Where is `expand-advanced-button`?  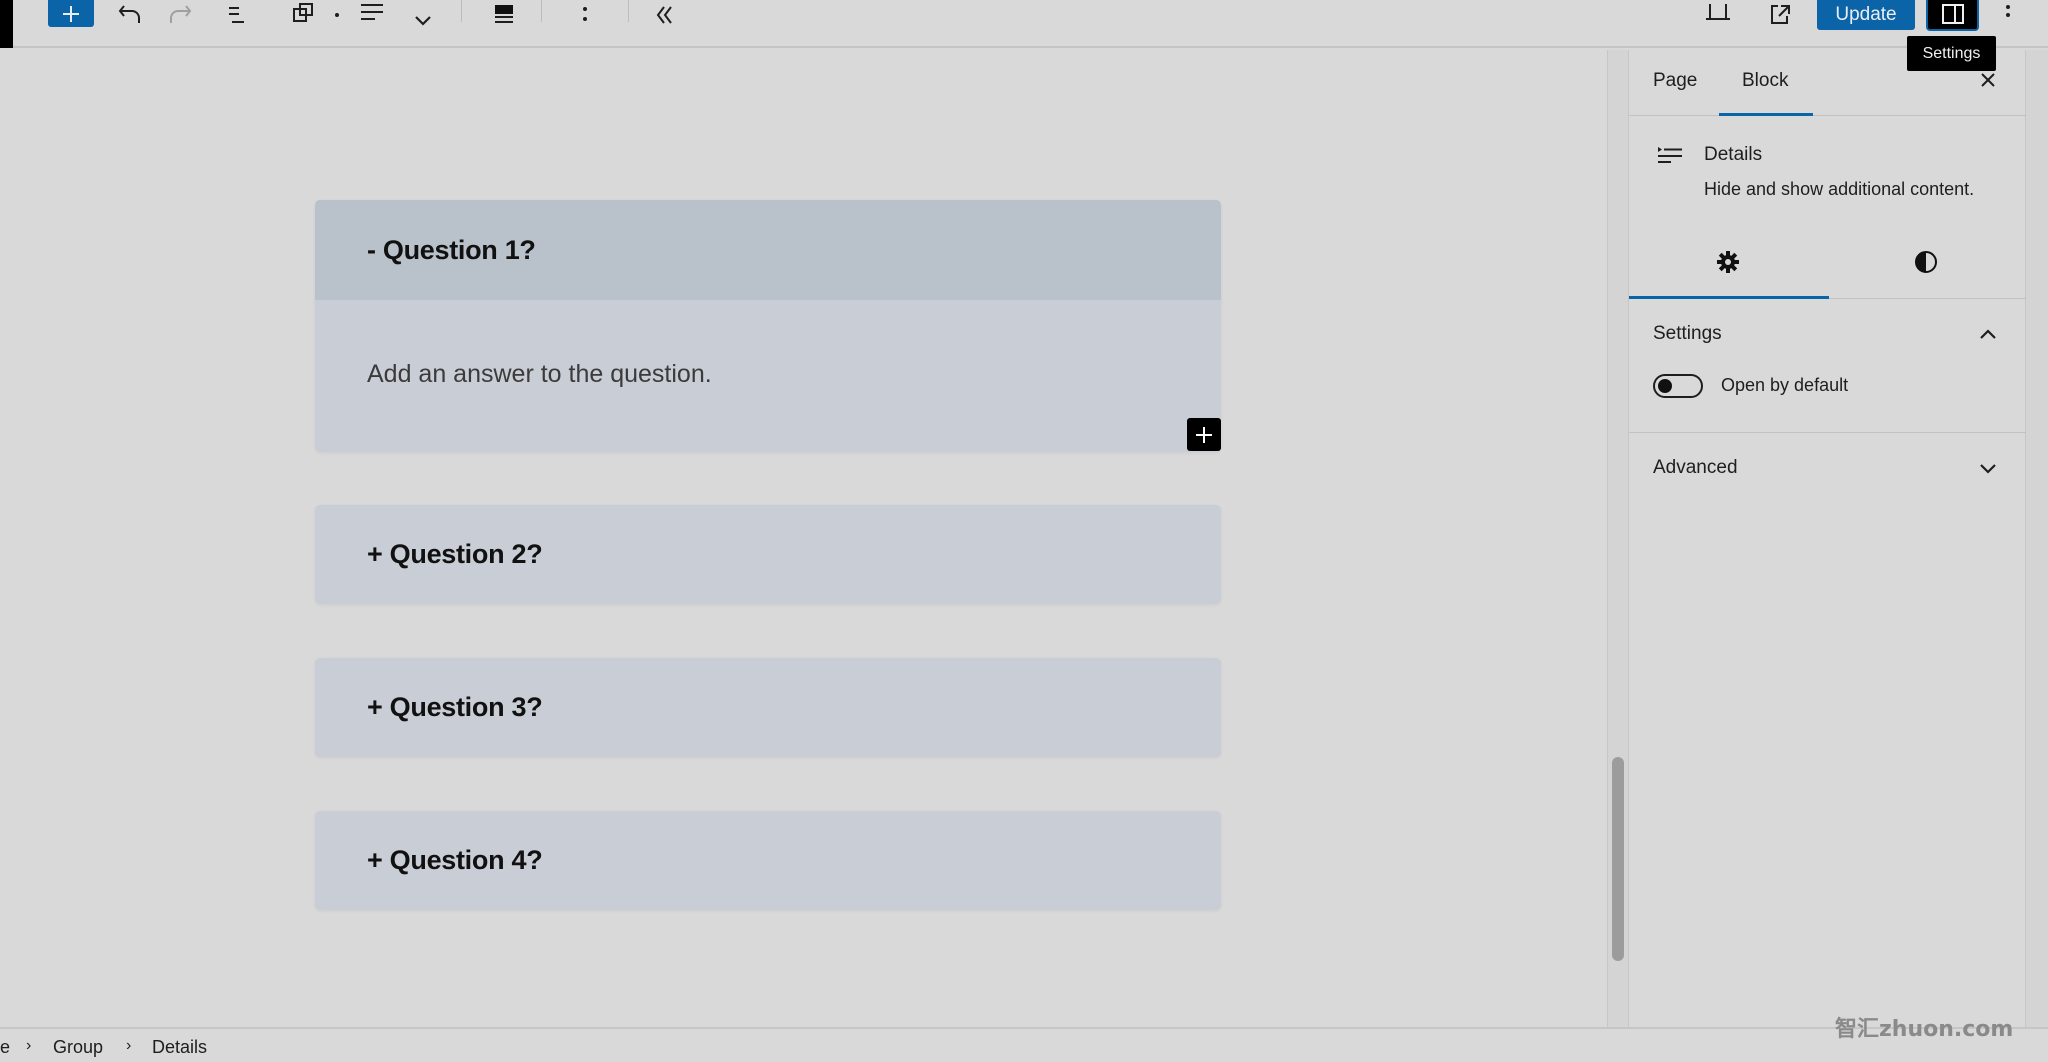
expand-advanced-button is located at coordinates (1988, 468).